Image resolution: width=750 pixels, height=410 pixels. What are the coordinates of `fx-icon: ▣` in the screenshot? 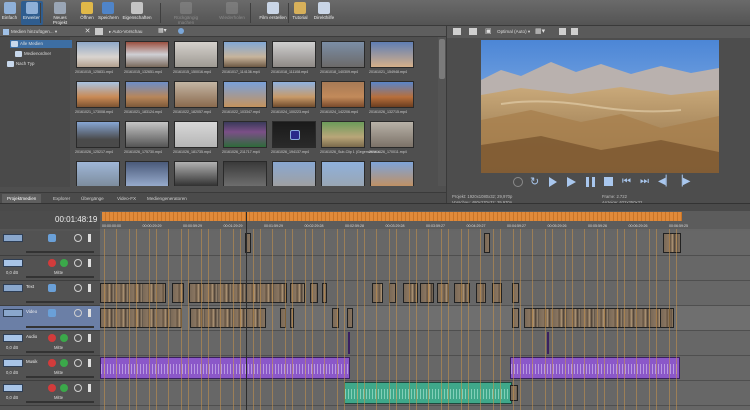 It's located at (488, 31).